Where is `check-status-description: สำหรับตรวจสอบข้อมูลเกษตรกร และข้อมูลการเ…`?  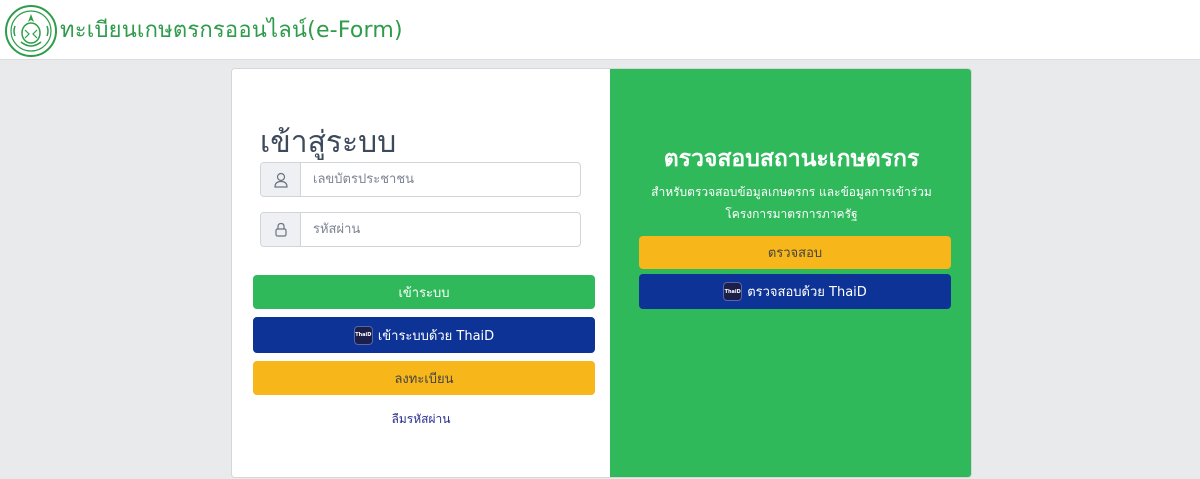
check-status-description: สำหรับตรวจสอบข้อมูลเกษตรกร และข้อมูลการเ… is located at coordinates (791, 203).